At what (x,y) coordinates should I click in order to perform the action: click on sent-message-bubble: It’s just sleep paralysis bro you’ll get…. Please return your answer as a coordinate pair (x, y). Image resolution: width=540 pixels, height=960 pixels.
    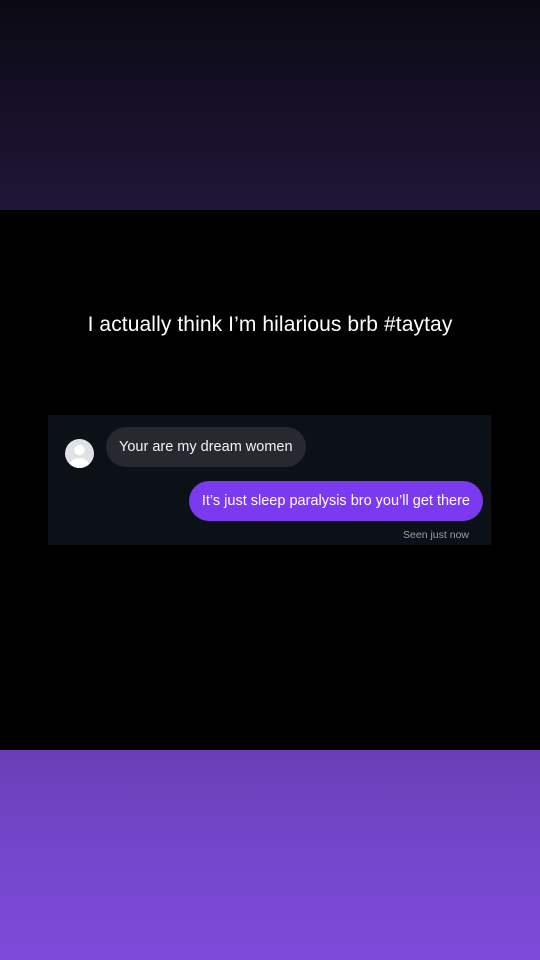
    Looking at the image, I should click on (335, 501).